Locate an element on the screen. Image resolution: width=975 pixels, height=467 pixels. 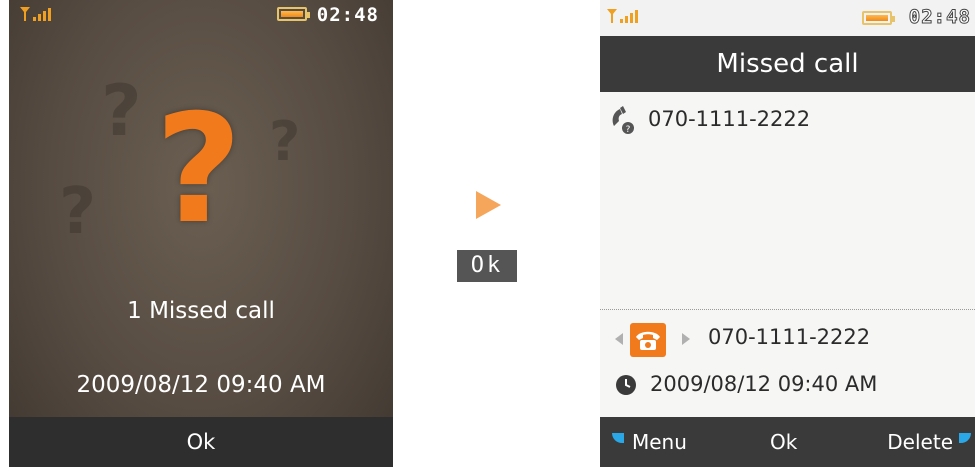
missed-call-datetime: 2009/08/12 09:40 AM is located at coordinates (201, 385).